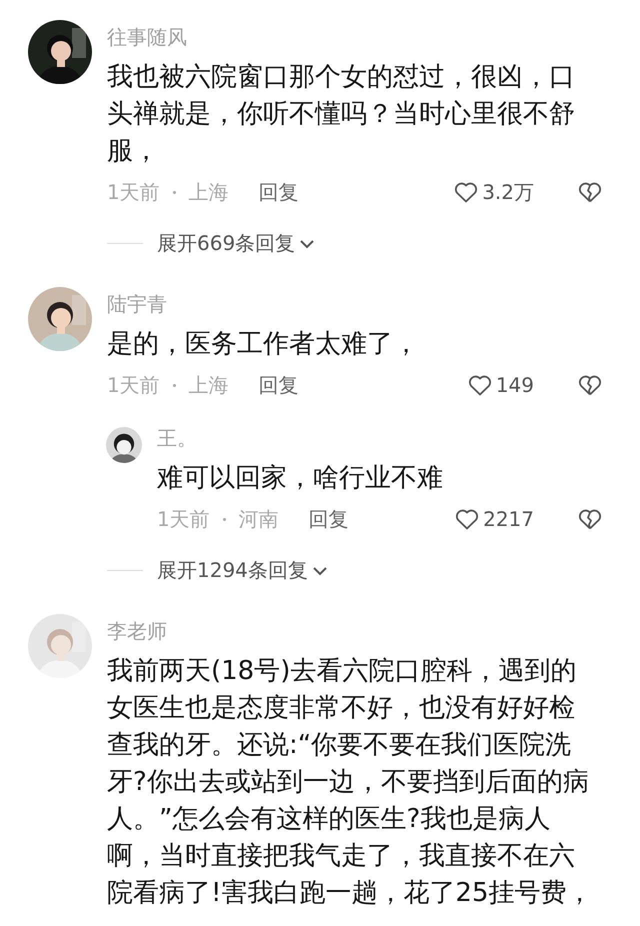  What do you see at coordinates (242, 570) in the screenshot?
I see `expand-replies-button: 展开1294条回复` at bounding box center [242, 570].